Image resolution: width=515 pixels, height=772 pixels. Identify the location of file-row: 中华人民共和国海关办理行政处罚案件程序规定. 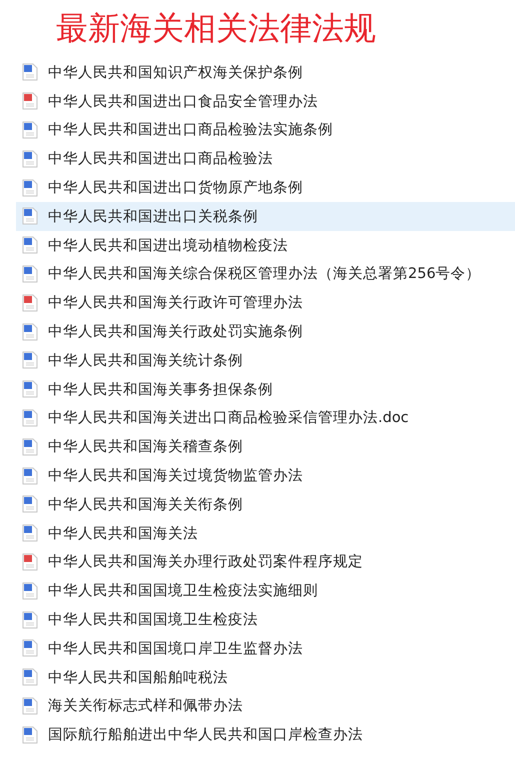
(265, 562).